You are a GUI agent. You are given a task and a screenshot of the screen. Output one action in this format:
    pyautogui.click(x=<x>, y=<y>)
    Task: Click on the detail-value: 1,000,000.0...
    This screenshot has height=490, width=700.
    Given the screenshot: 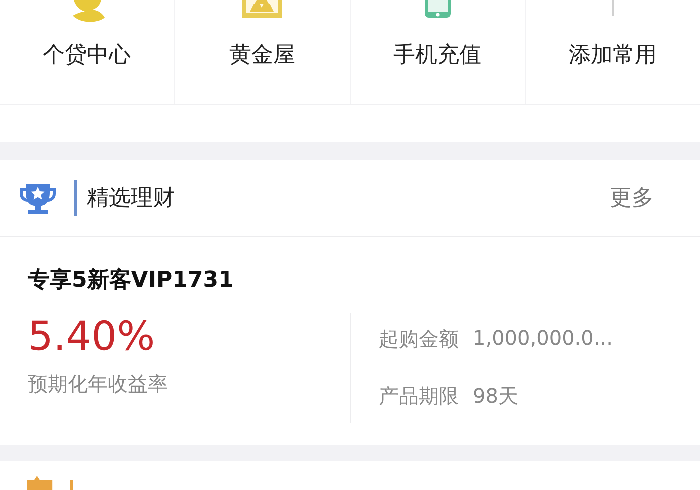 What is the action you would take?
    pyautogui.click(x=543, y=339)
    